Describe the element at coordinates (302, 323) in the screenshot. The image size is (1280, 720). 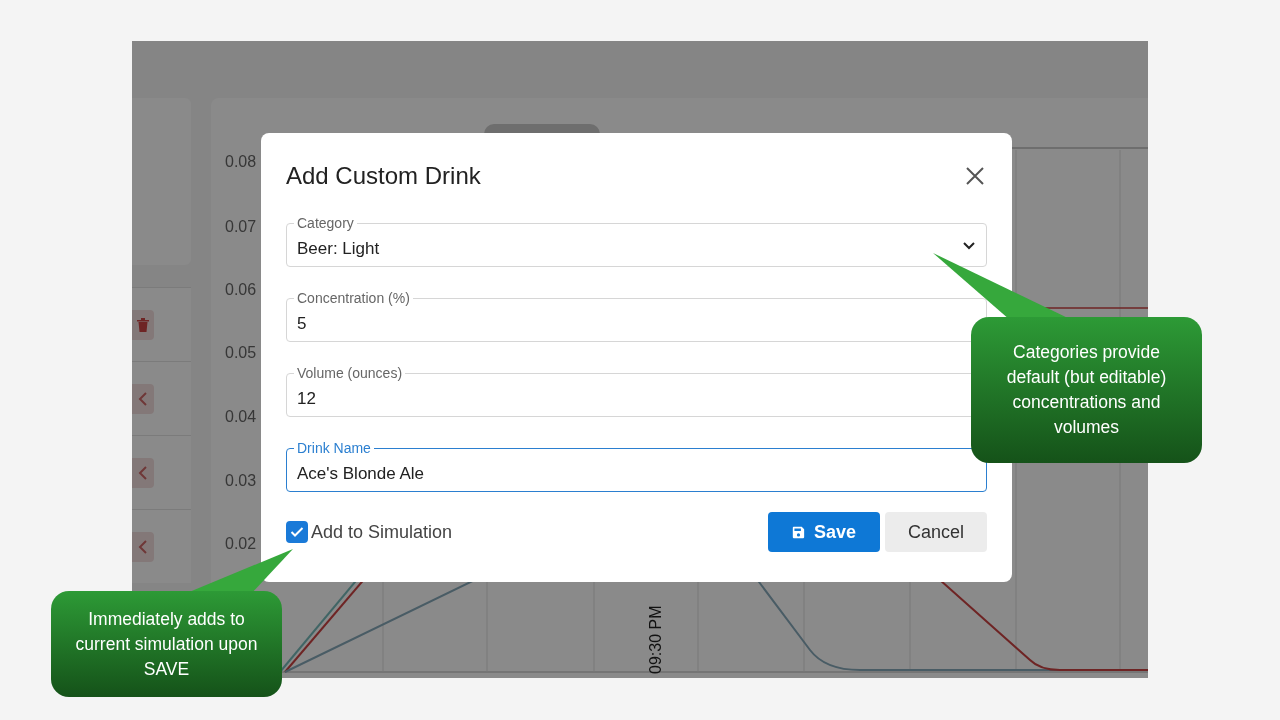
I see `field-value: 5` at that location.